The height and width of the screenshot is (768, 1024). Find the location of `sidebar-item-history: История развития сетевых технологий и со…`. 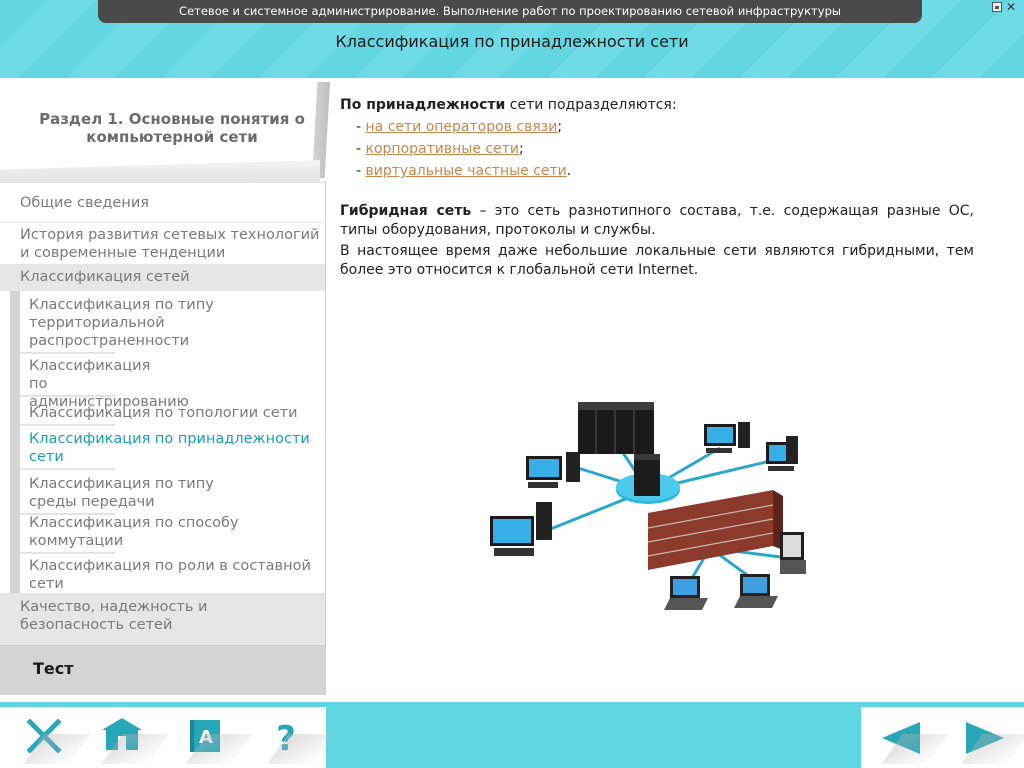

sidebar-item-history: История развития сетевых технологий и со… is located at coordinates (163, 243).